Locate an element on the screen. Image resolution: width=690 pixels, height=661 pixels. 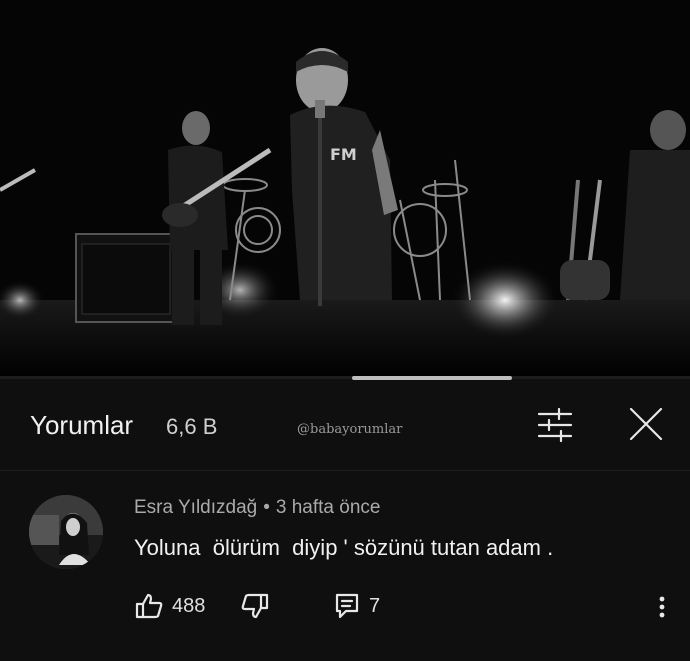
dislike-button is located at coordinates (255, 606).